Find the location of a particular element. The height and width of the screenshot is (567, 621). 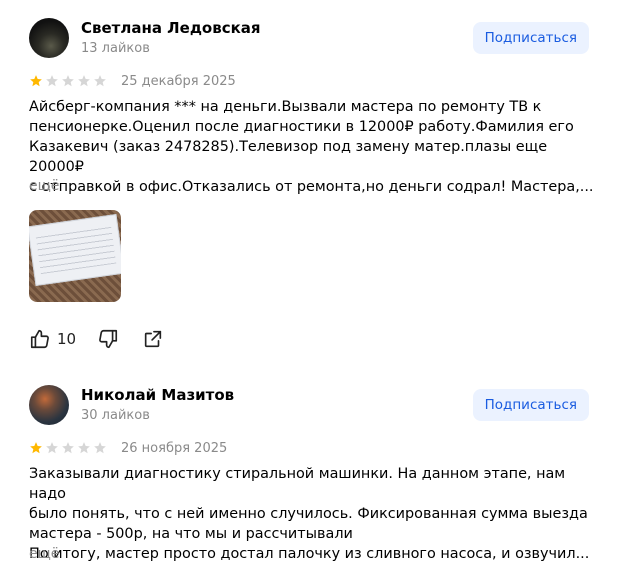

photo-document is located at coordinates (75, 250).